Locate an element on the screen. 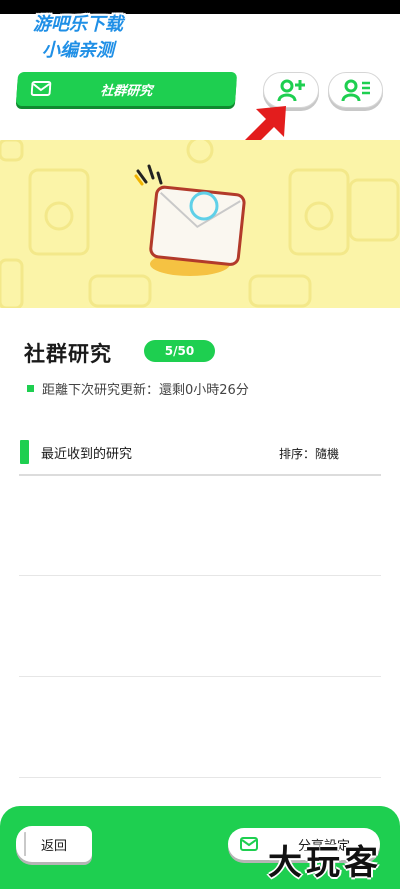 The image size is (400, 889). next-update-text: 距離下次研究更新：還剩0小時26分 is located at coordinates (145, 390).